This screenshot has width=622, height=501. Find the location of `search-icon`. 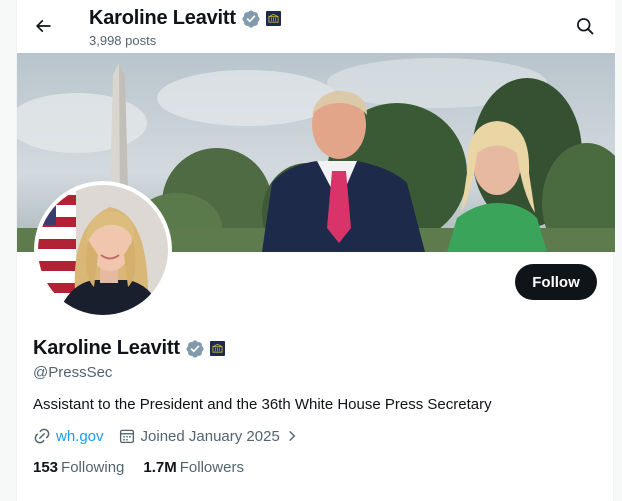

search-icon is located at coordinates (585, 26).